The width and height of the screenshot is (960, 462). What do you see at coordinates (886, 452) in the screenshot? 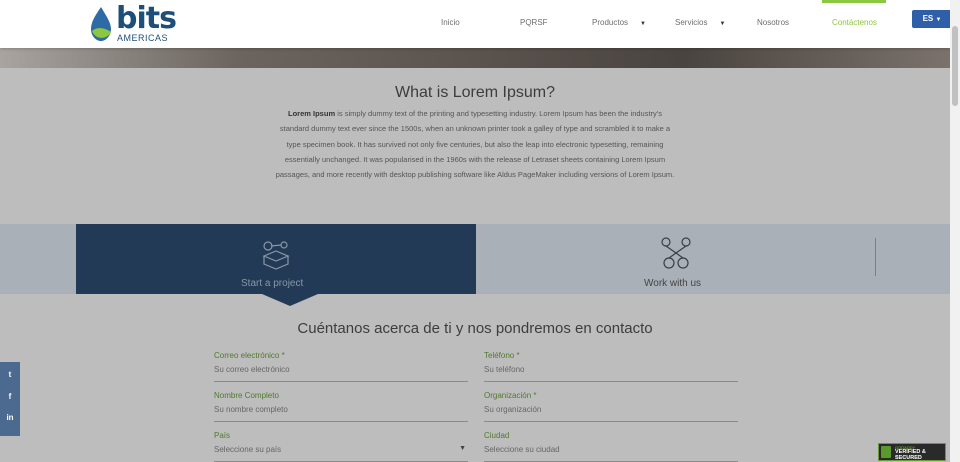
I see `shield-icon` at bounding box center [886, 452].